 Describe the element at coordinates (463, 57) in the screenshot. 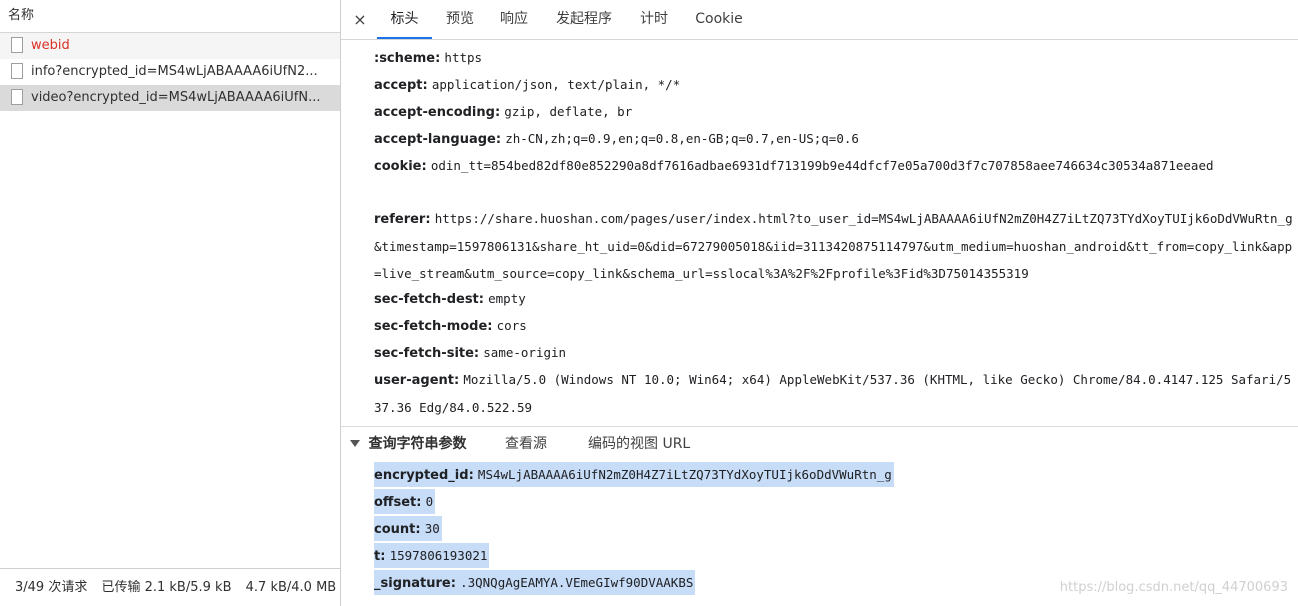

I see `header-value: https` at that location.